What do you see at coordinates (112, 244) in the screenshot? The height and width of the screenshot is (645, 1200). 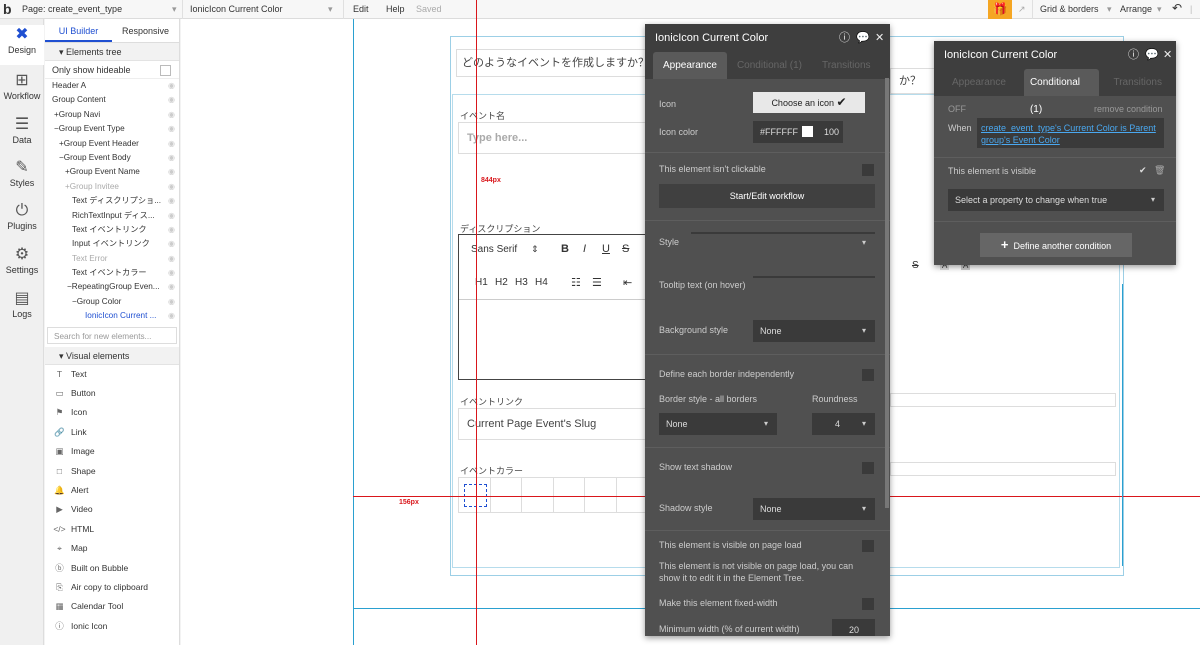 I see `tree-item: Input イベントリンク ◉` at bounding box center [112, 244].